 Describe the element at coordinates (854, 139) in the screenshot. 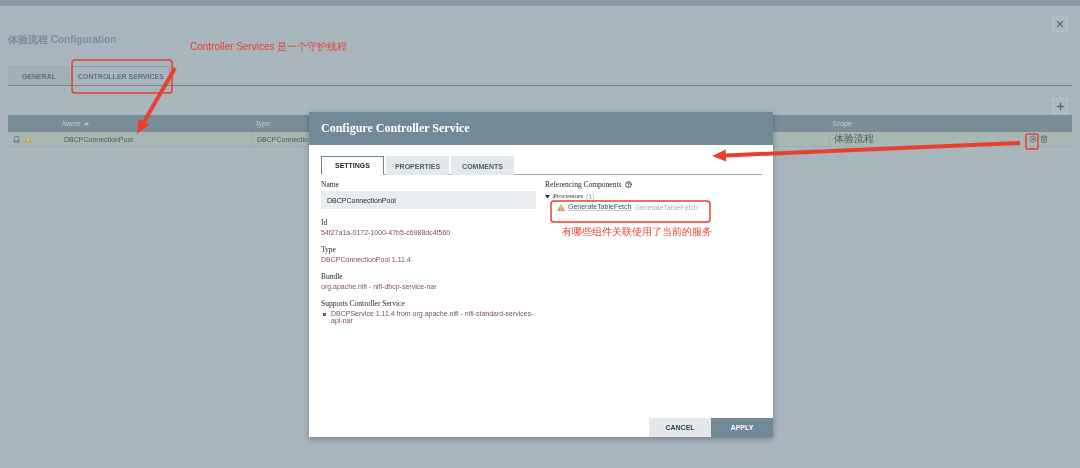

I see `table-cell: 体验流程` at that location.